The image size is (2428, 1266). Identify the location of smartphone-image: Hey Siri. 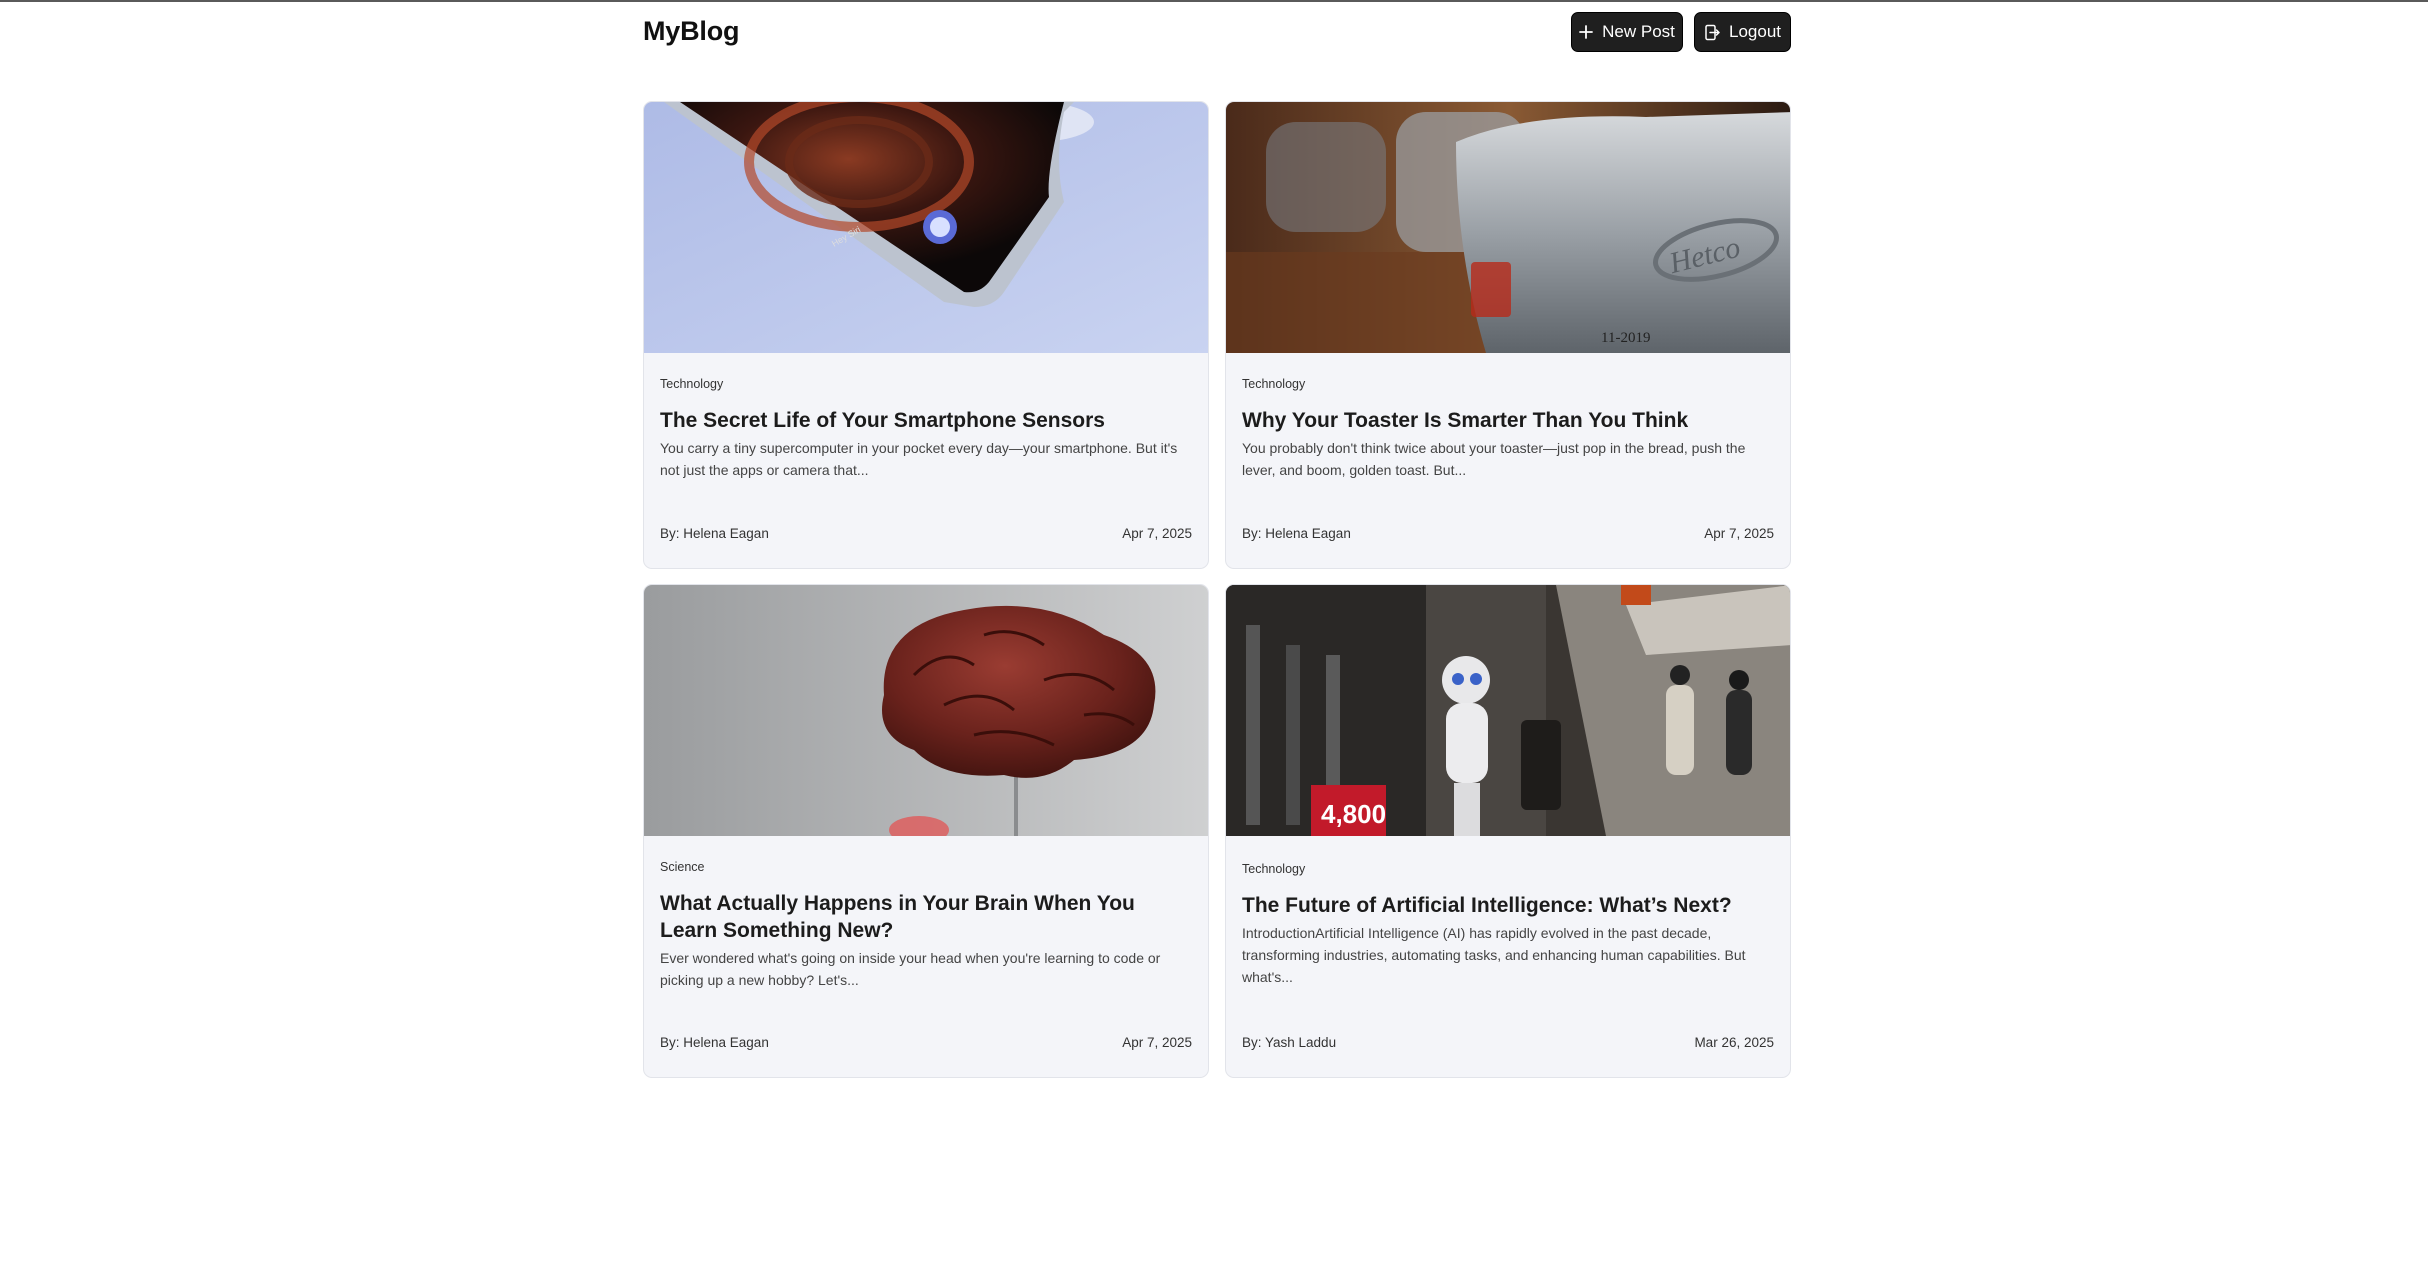
(926, 227).